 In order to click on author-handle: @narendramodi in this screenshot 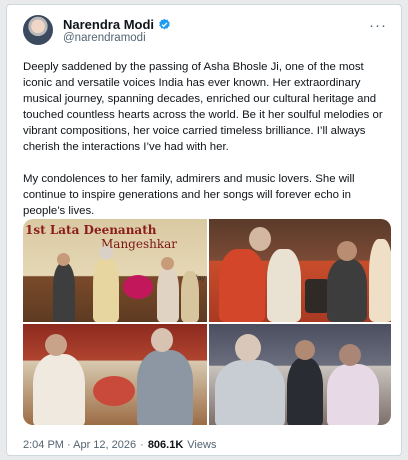, I will do `click(104, 38)`.